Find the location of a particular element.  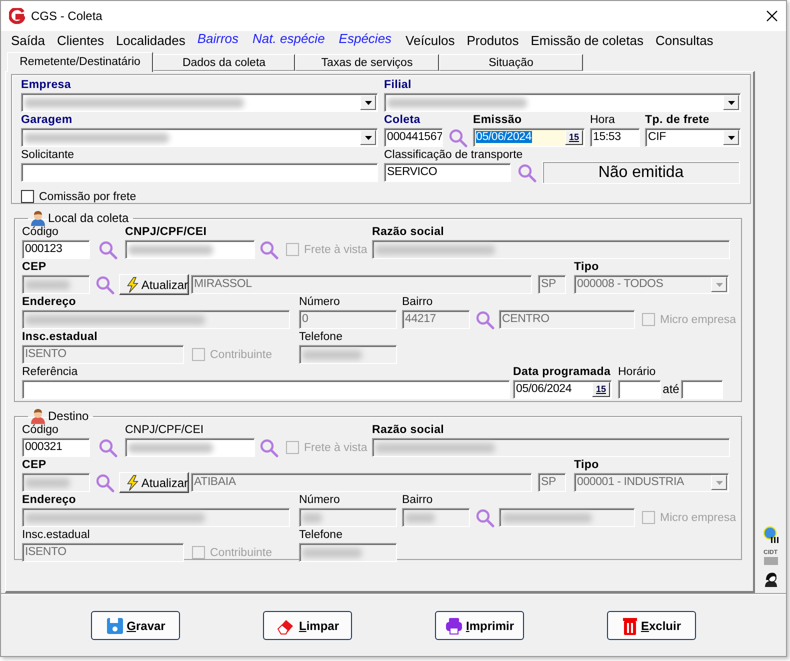

field-label: Solicitante is located at coordinates (47, 155).